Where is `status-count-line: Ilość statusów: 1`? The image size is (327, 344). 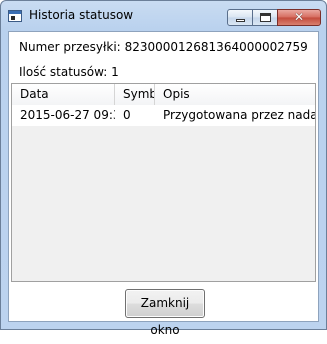 status-count-line: Ilość statusów: 1 is located at coordinates (69, 72).